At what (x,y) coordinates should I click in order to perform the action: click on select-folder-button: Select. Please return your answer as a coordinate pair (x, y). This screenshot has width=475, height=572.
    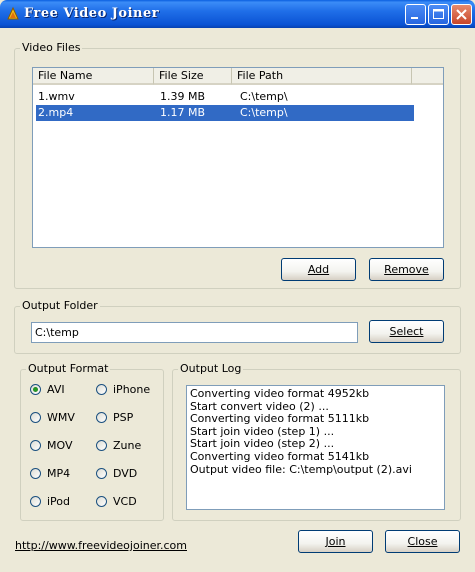
    Looking at the image, I should click on (406, 331).